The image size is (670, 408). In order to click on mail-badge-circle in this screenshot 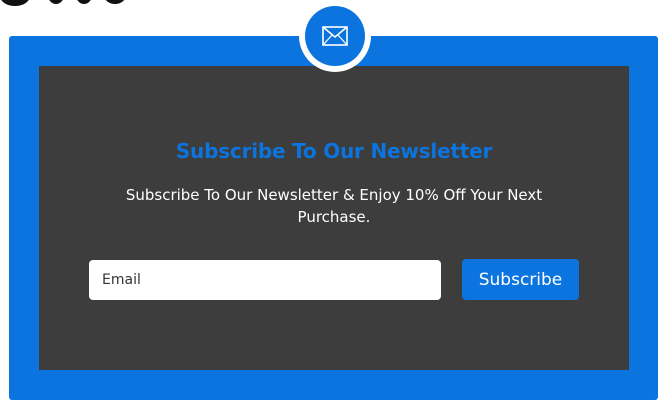, I will do `click(335, 36)`.